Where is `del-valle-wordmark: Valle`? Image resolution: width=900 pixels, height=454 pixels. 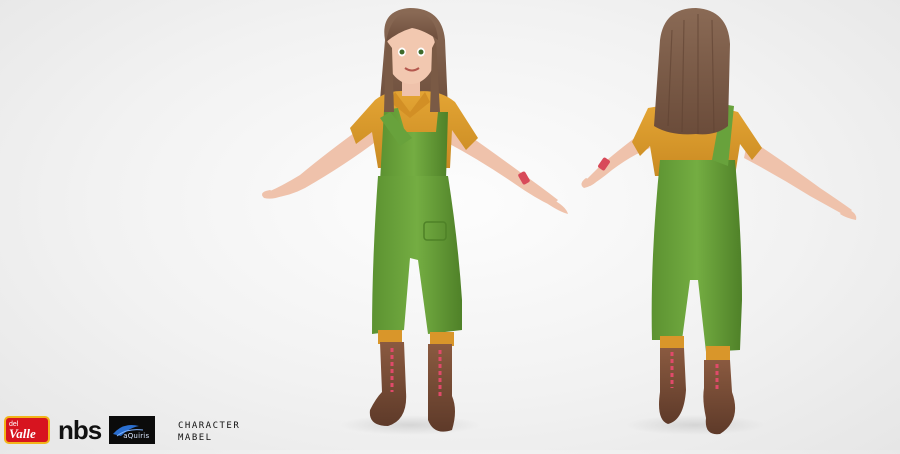
del-valle-wordmark: Valle is located at coordinates (22, 433).